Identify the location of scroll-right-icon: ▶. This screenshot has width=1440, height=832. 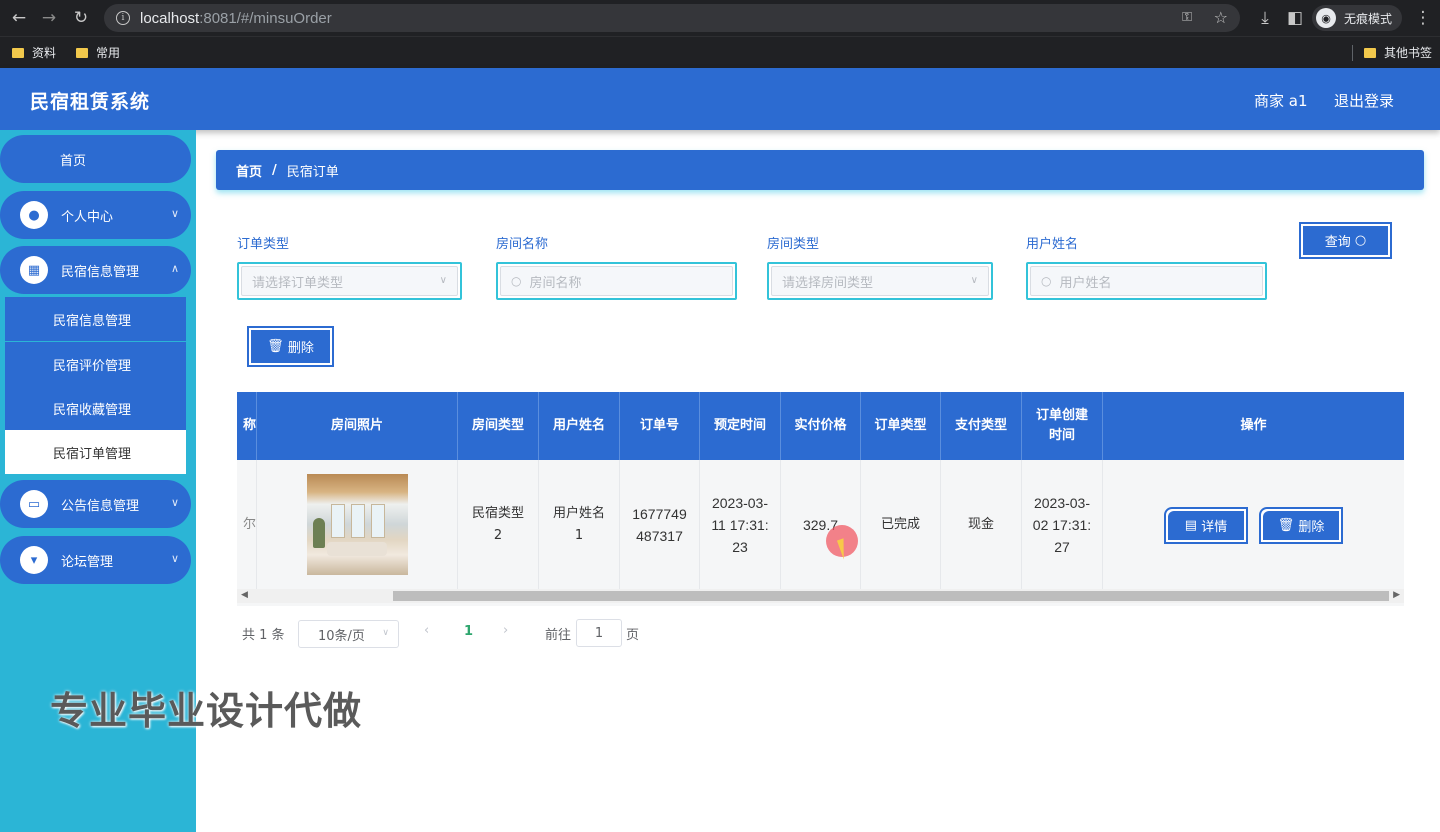
(1396, 595).